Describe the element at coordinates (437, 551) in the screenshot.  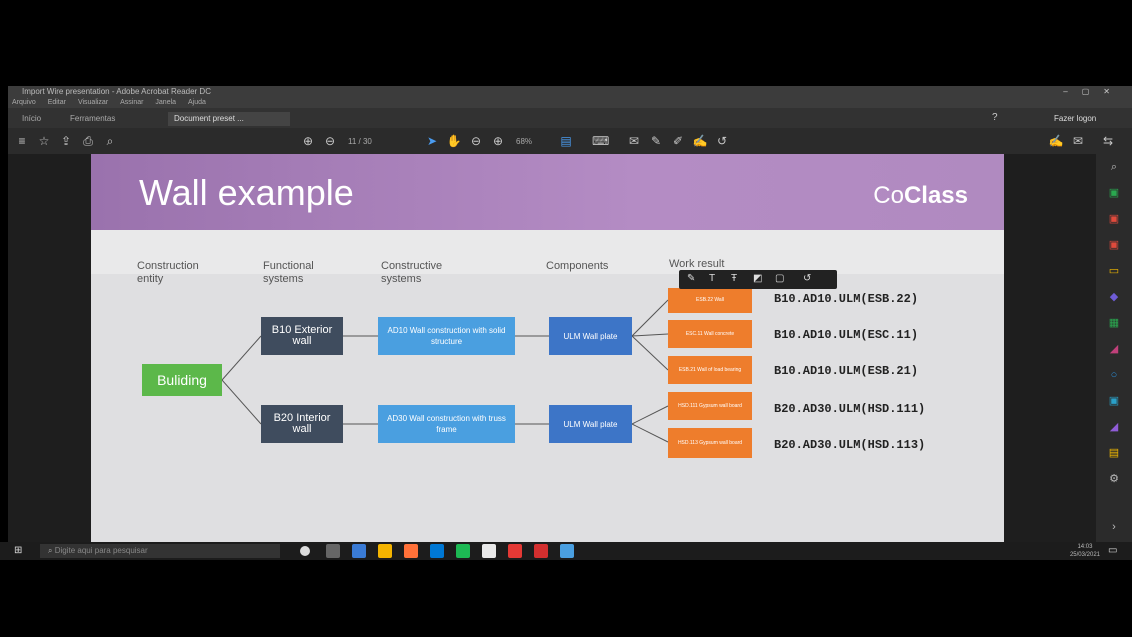
I see `edge-icon` at that location.